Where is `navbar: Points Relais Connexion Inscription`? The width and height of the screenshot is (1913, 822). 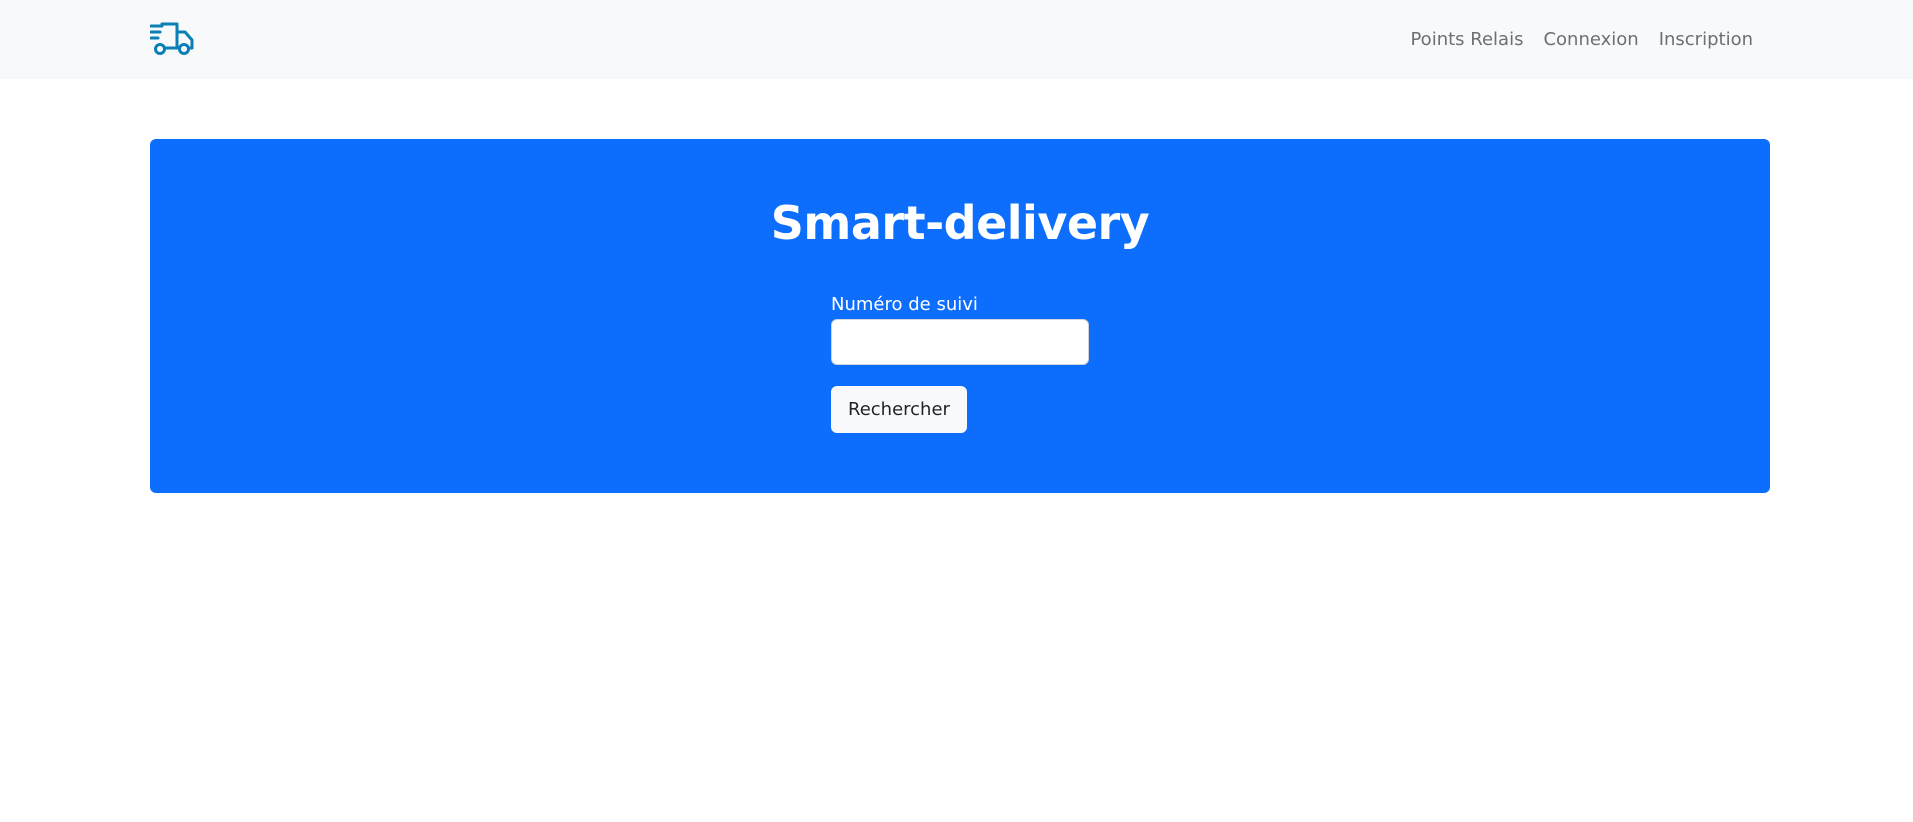
navbar: Points Relais Connexion Inscription is located at coordinates (956, 39).